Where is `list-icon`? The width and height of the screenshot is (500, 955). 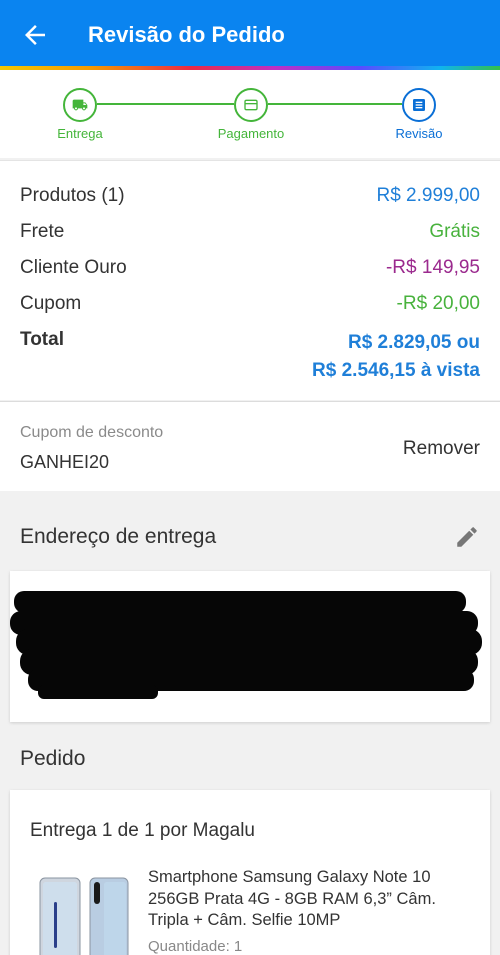
list-icon is located at coordinates (419, 105).